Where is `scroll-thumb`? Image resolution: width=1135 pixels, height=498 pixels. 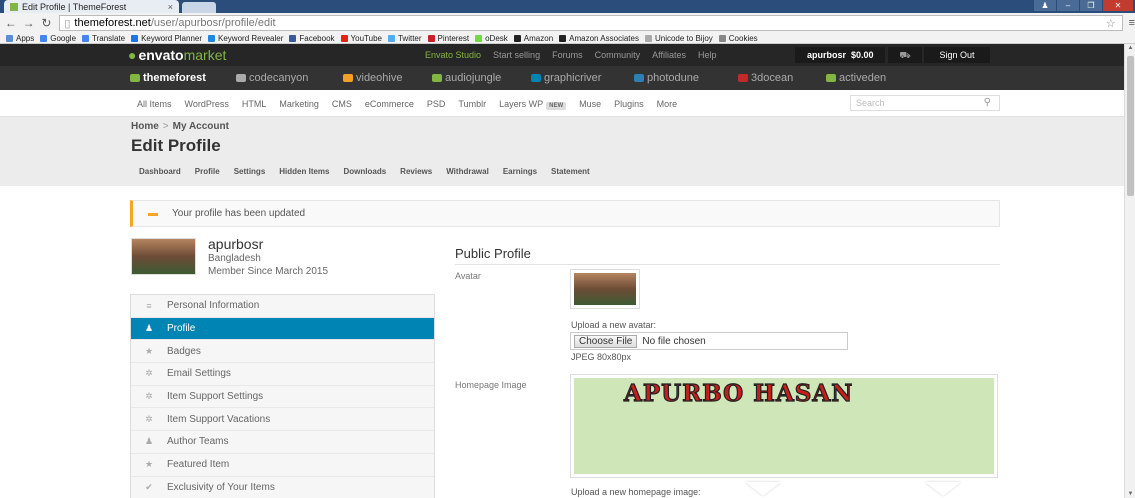 scroll-thumb is located at coordinates (1130, 126).